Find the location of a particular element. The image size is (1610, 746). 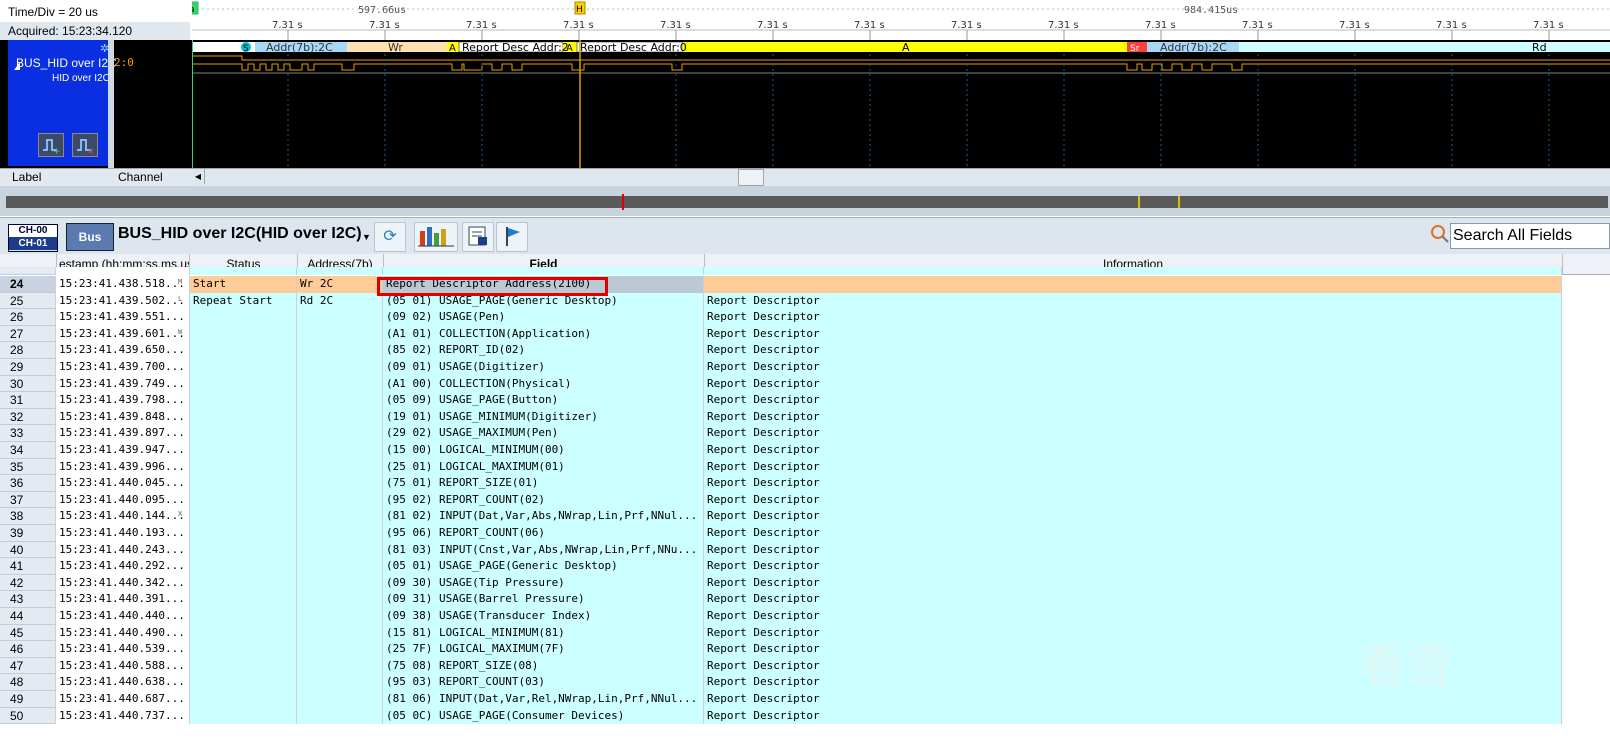

export-icon is located at coordinates (478, 237).